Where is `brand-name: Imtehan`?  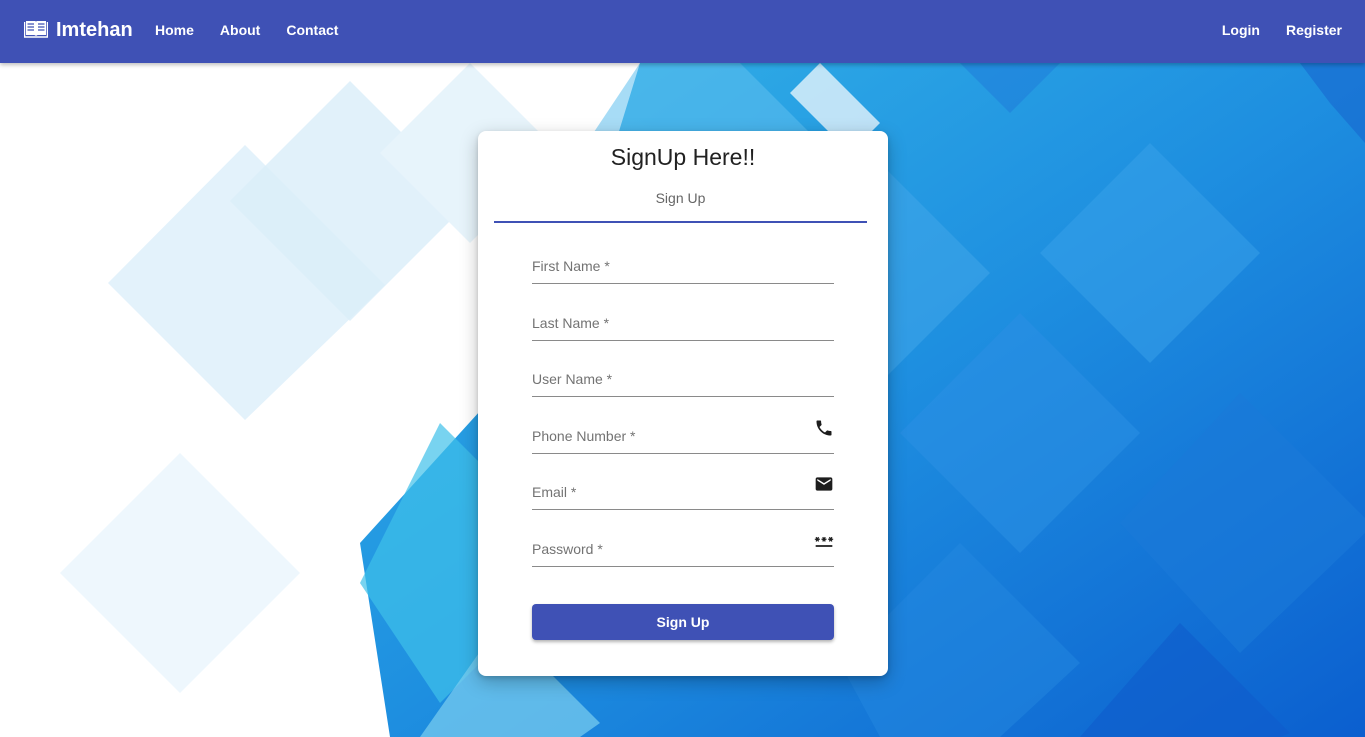 brand-name: Imtehan is located at coordinates (94, 30).